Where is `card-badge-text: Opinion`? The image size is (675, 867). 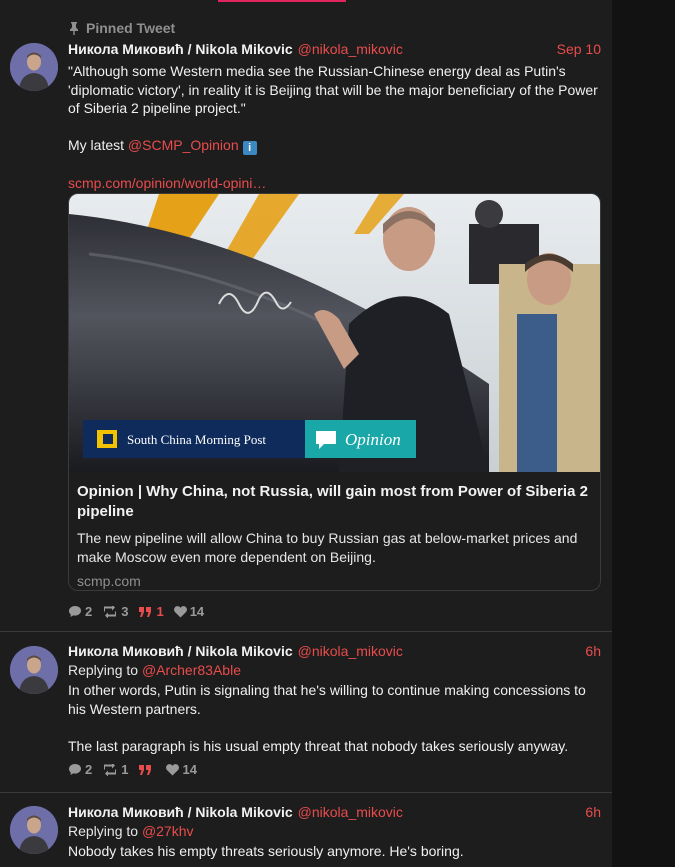 card-badge-text: Opinion is located at coordinates (373, 439).